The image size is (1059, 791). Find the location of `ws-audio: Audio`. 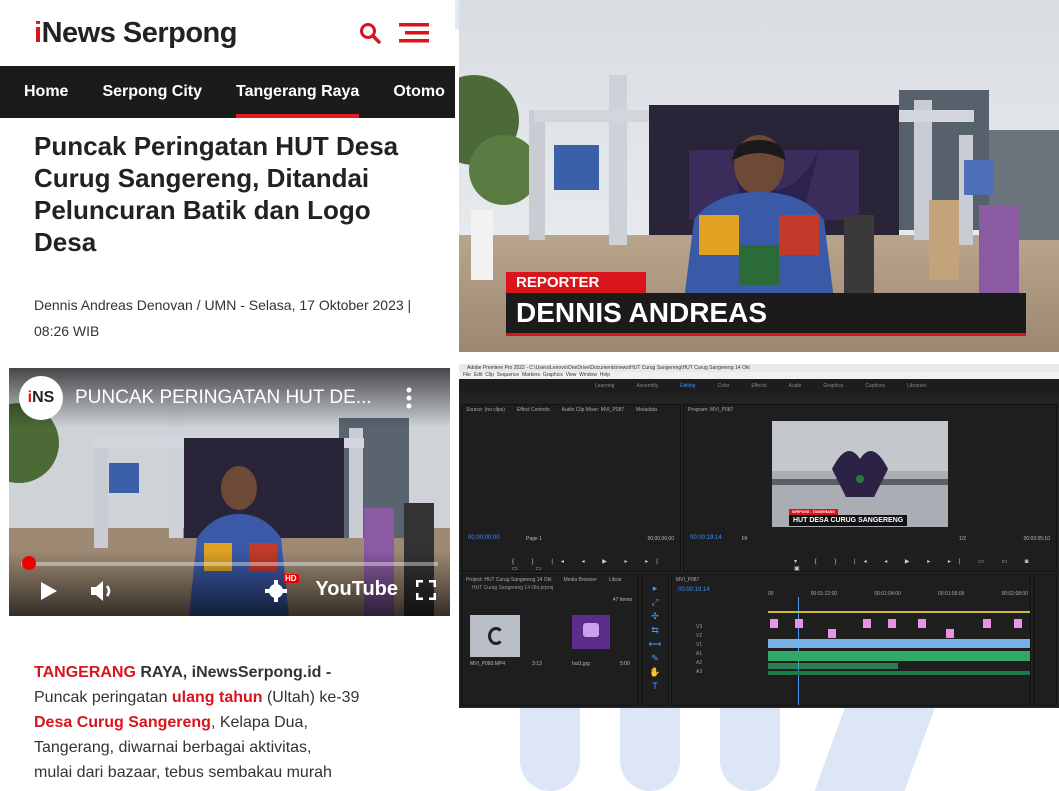

ws-audio: Audio is located at coordinates (795, 386).